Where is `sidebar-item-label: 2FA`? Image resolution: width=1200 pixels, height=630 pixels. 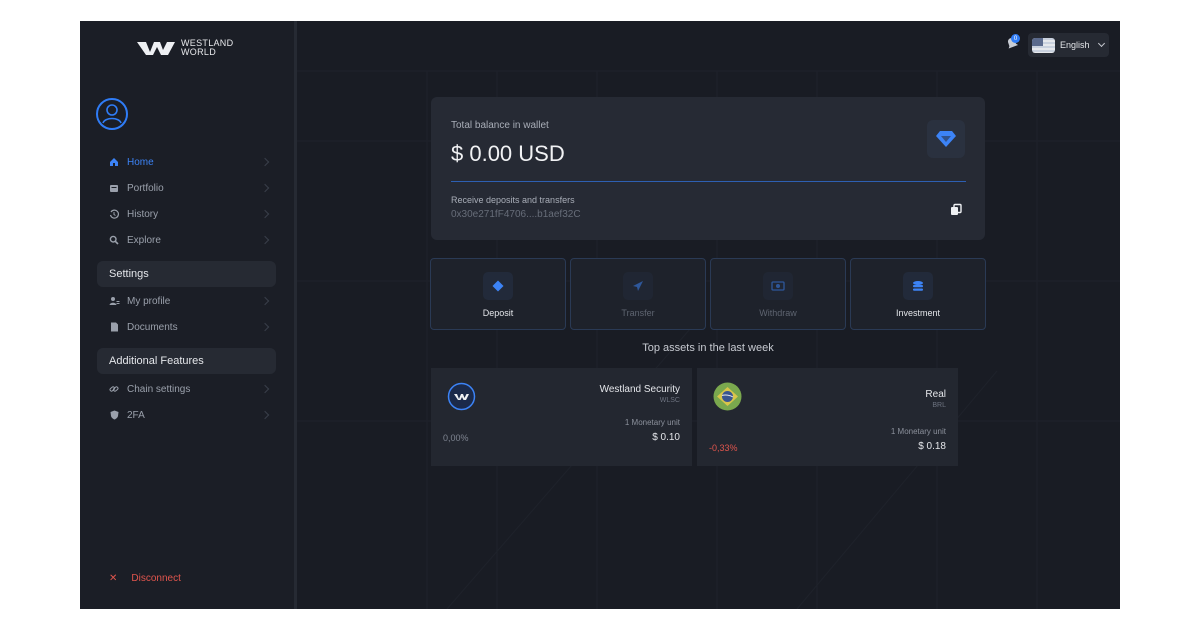
sidebar-item-label: 2FA is located at coordinates (136, 415).